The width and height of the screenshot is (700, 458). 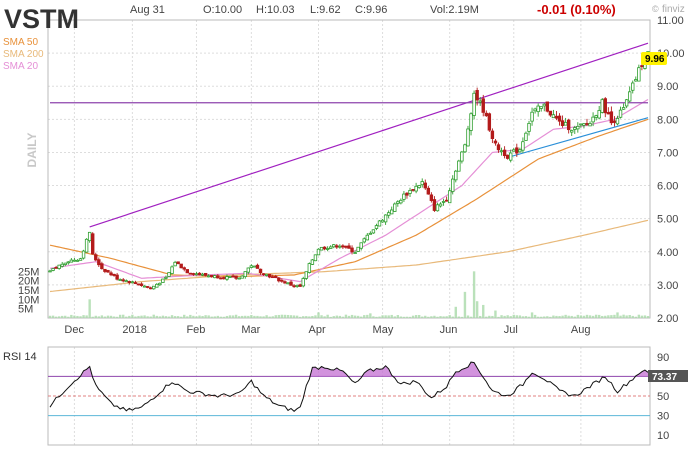 I want to click on price-tick-label: 11.00, so click(x=670, y=21).